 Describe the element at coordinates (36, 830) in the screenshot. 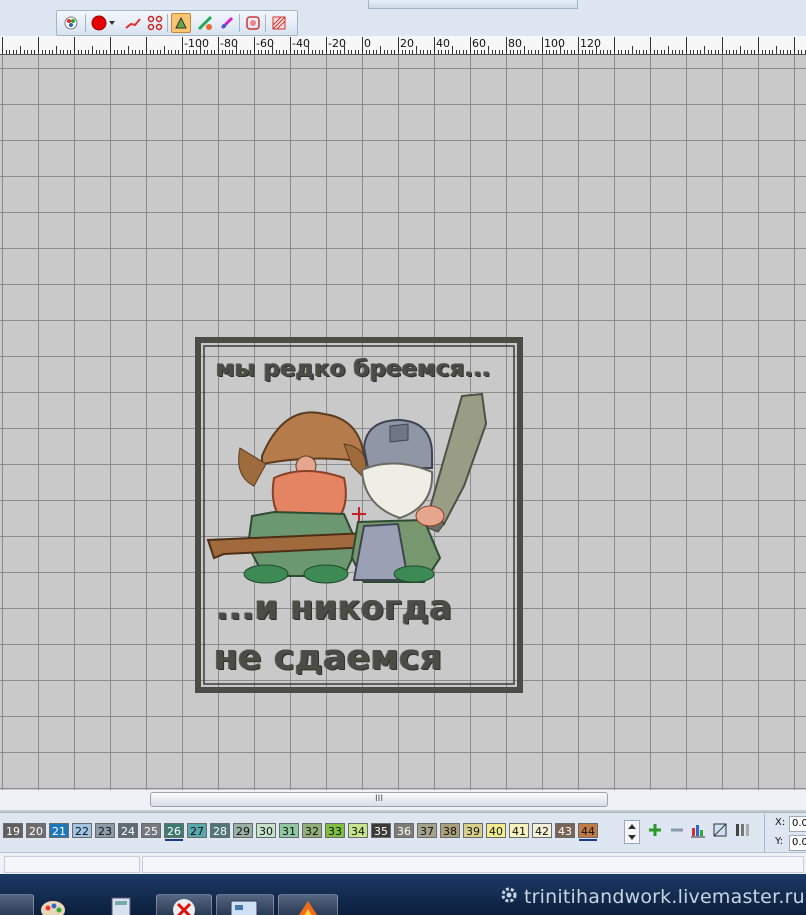

I see `palette-swatch-20: 20` at that location.